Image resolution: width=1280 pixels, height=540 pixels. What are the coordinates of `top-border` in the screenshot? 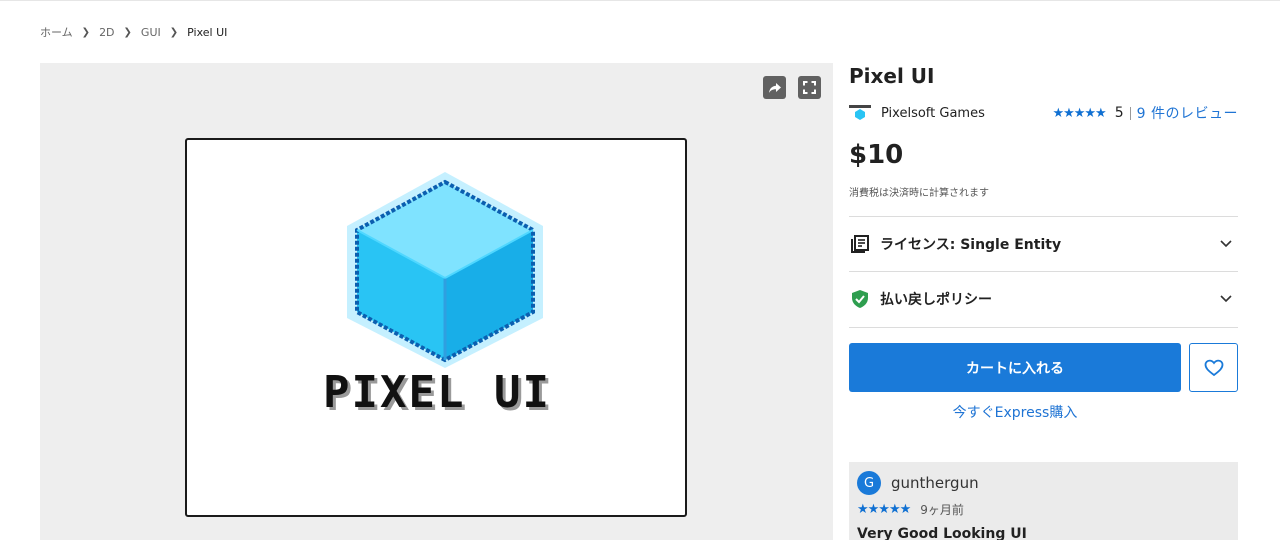 It's located at (640, 0).